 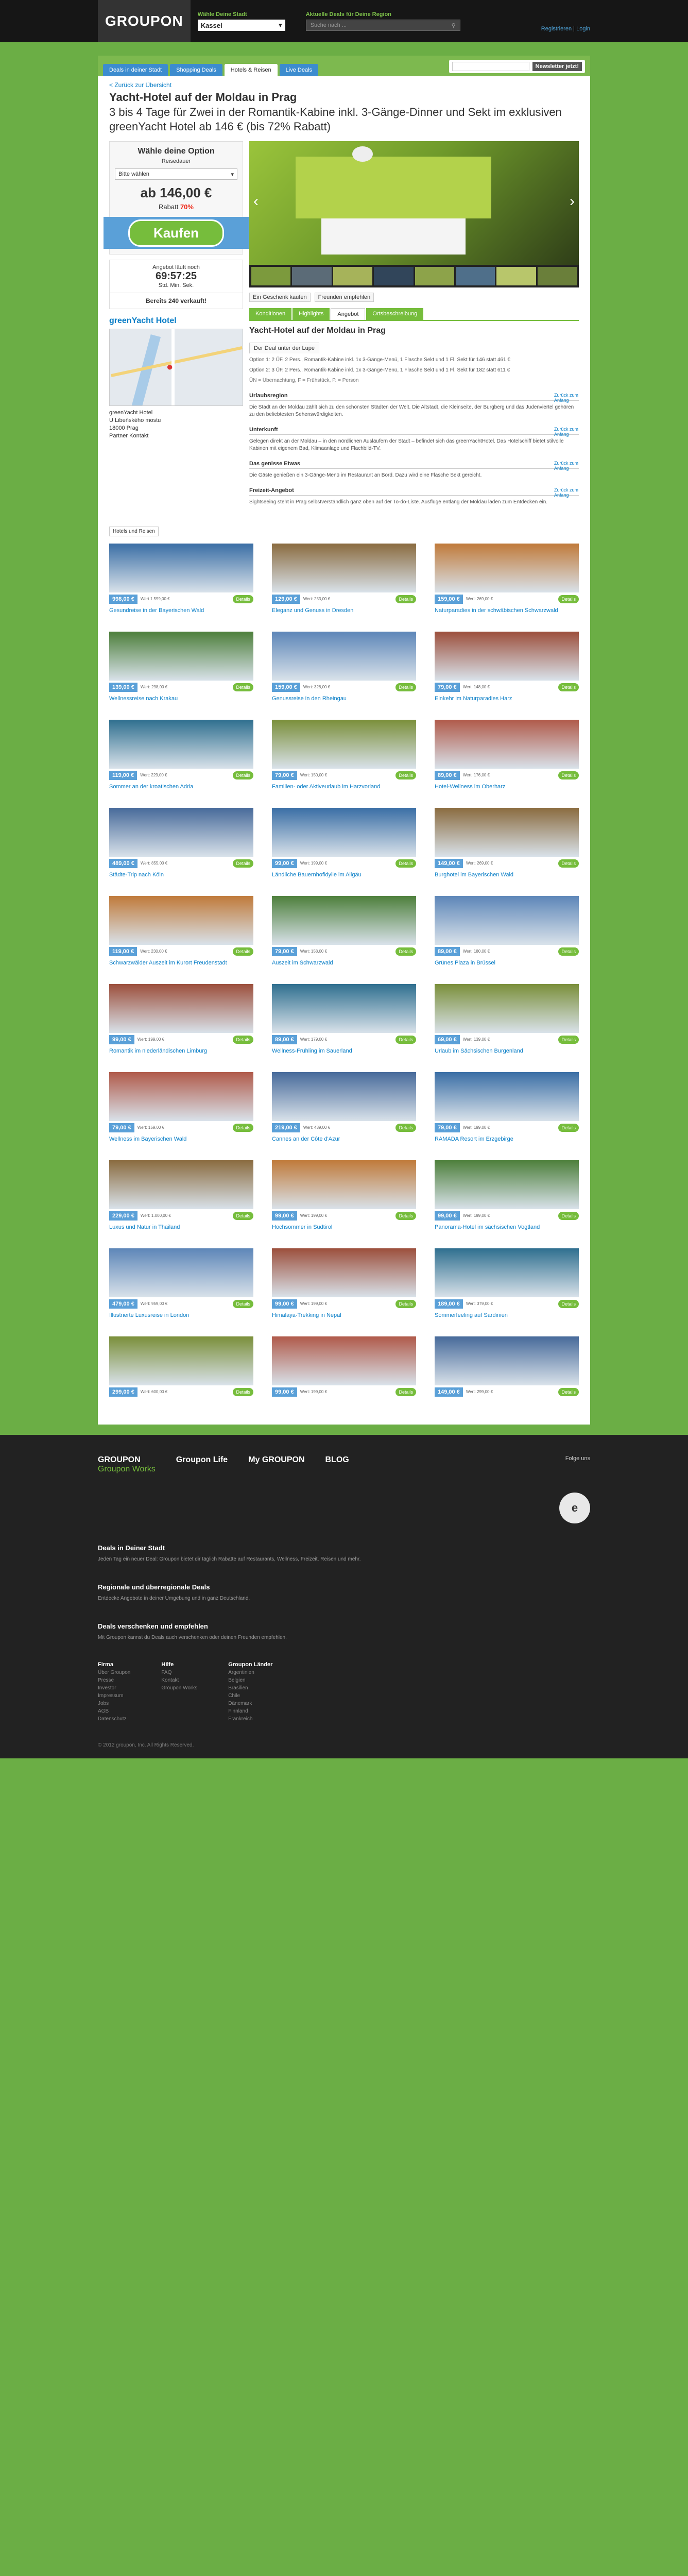 I want to click on city-select: Kassel ▾, so click(x=241, y=25).